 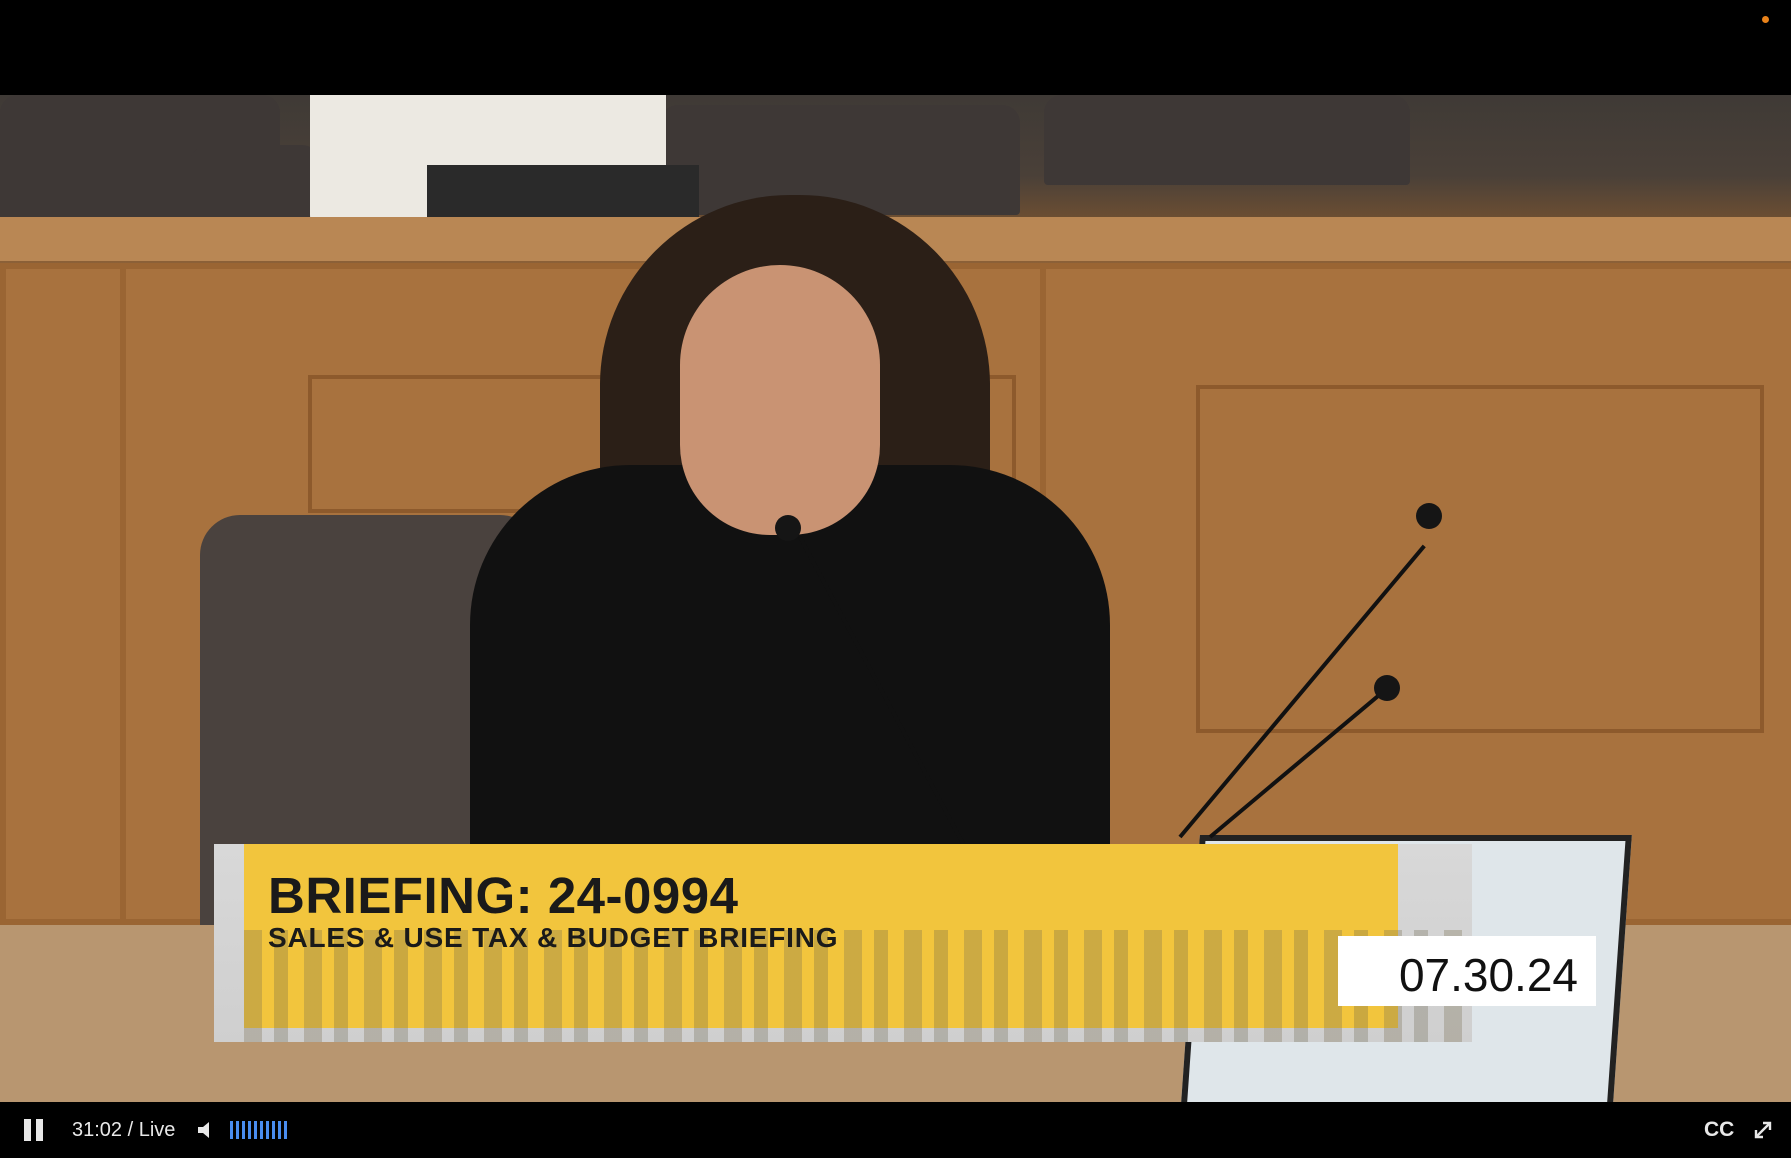 I want to click on lower-third-title: BRIEFING: 24-0994, so click(x=503, y=895).